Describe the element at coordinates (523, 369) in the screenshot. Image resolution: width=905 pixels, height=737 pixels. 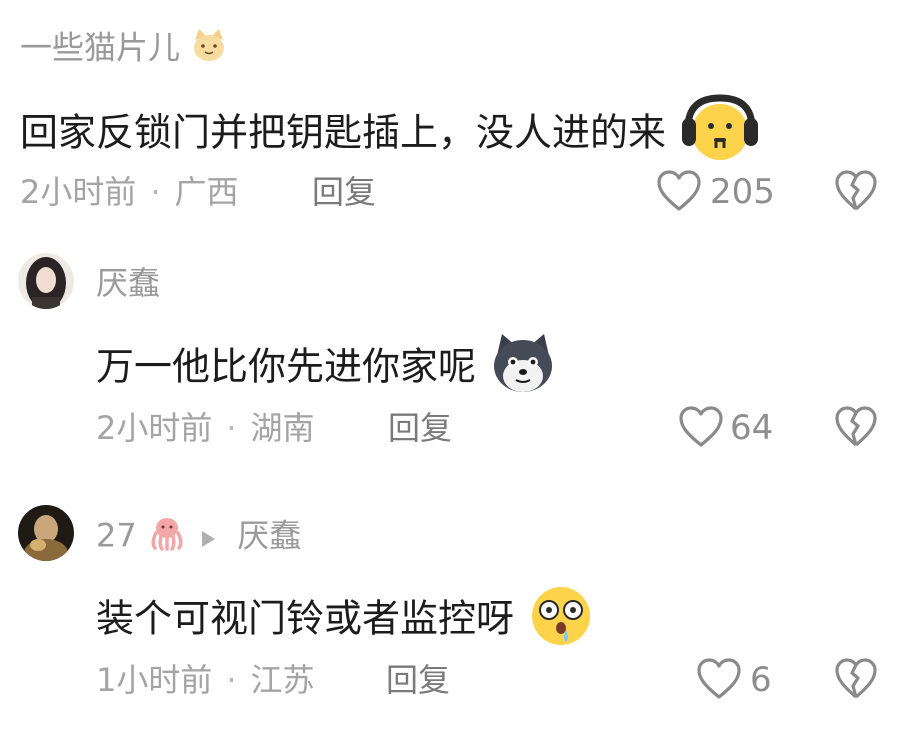
I see `wolf-dog-emoji` at that location.